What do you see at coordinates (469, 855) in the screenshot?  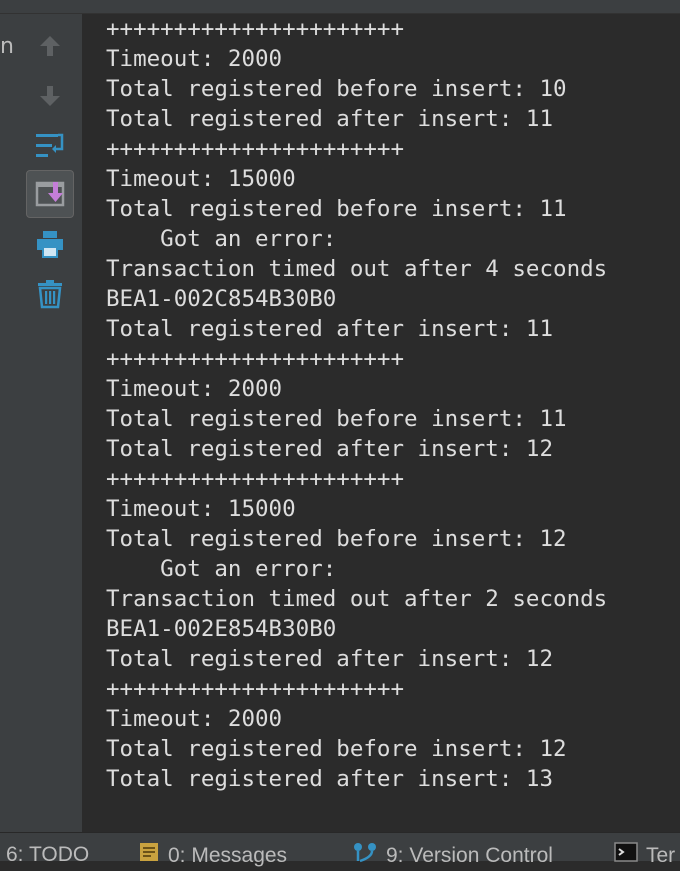 I see `version-control-label: 9: Version Control` at bounding box center [469, 855].